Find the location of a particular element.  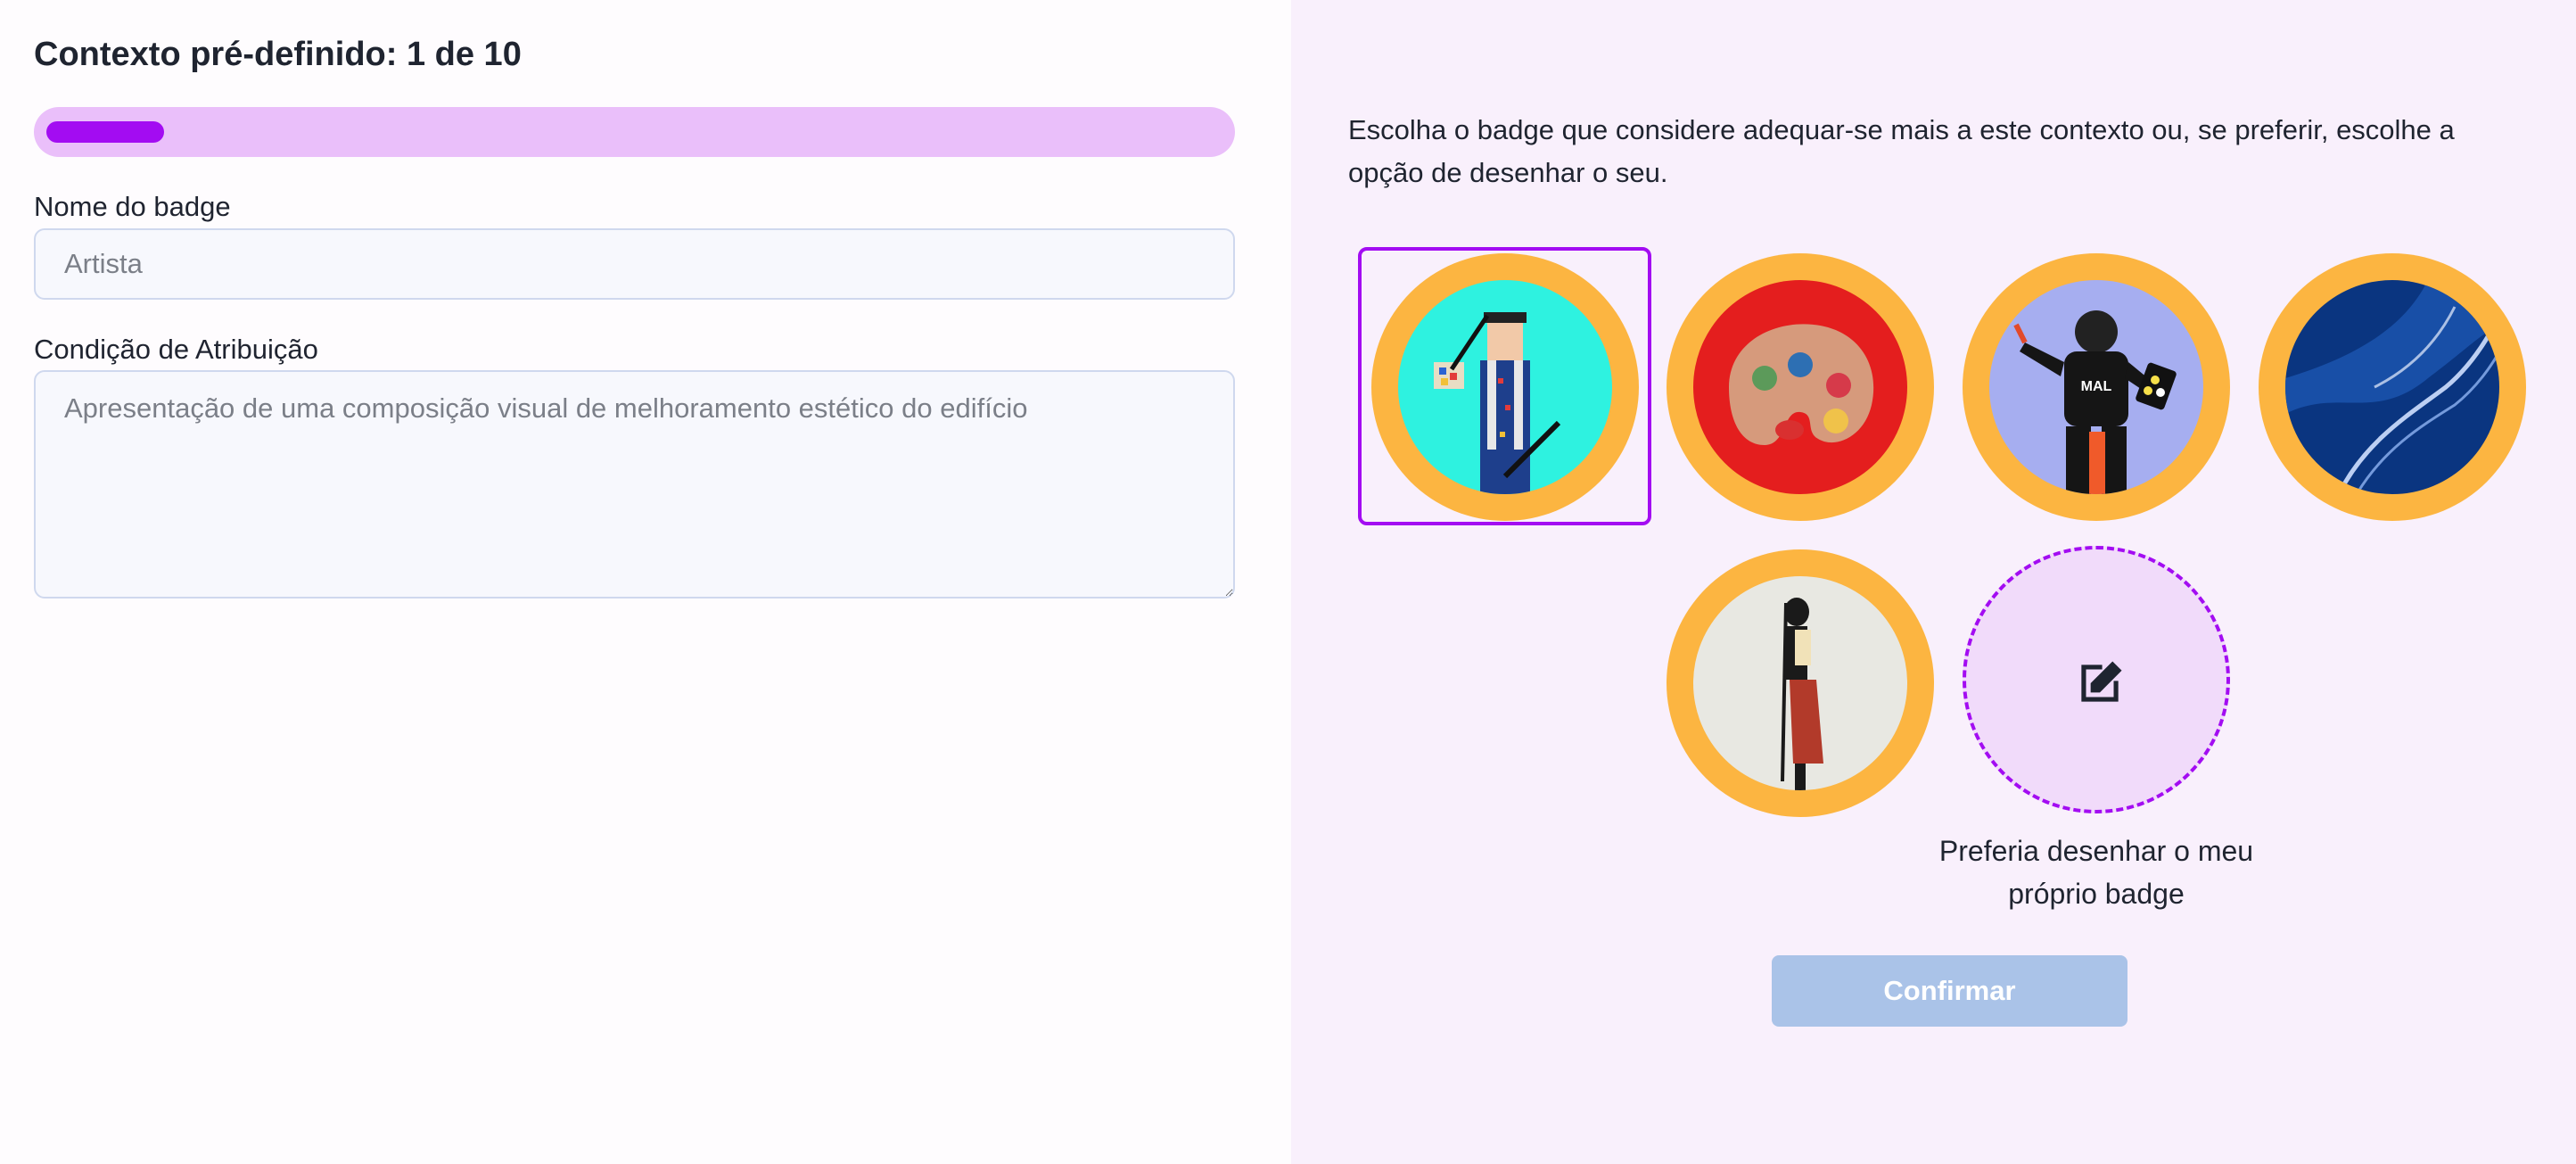

badge-option-abstract-blue is located at coordinates (2392, 387).